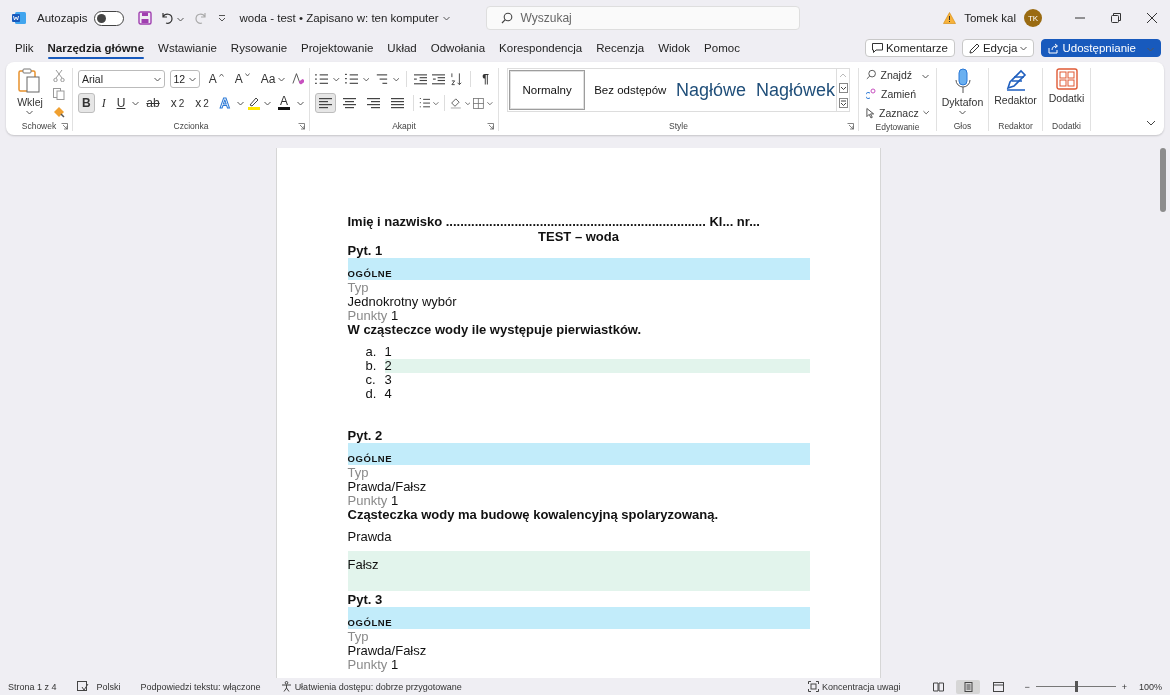  I want to click on paste-button: Wklej, so click(30, 94).